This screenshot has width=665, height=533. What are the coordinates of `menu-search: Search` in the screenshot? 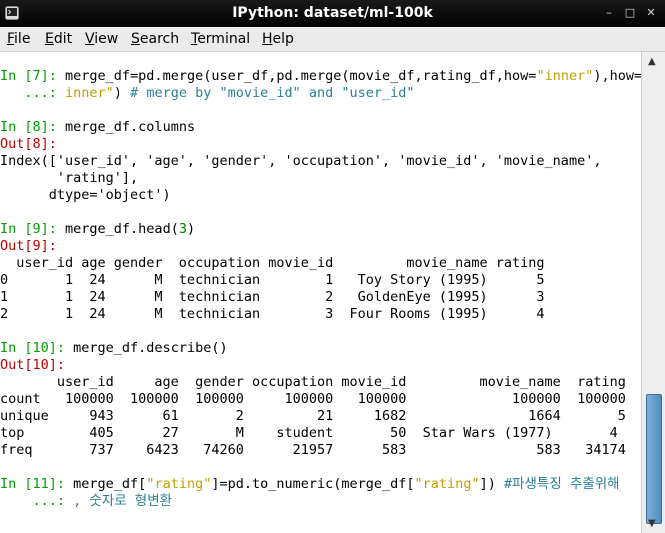 It's located at (155, 39).